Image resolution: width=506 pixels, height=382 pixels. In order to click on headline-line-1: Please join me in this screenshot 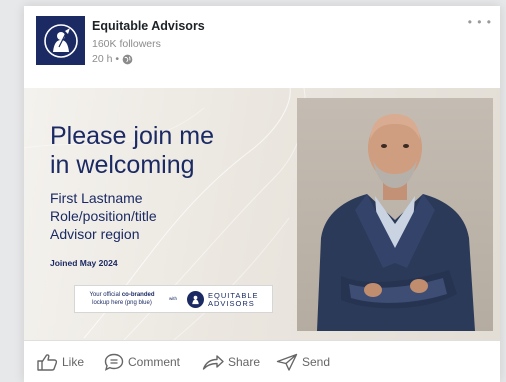, I will do `click(132, 136)`.